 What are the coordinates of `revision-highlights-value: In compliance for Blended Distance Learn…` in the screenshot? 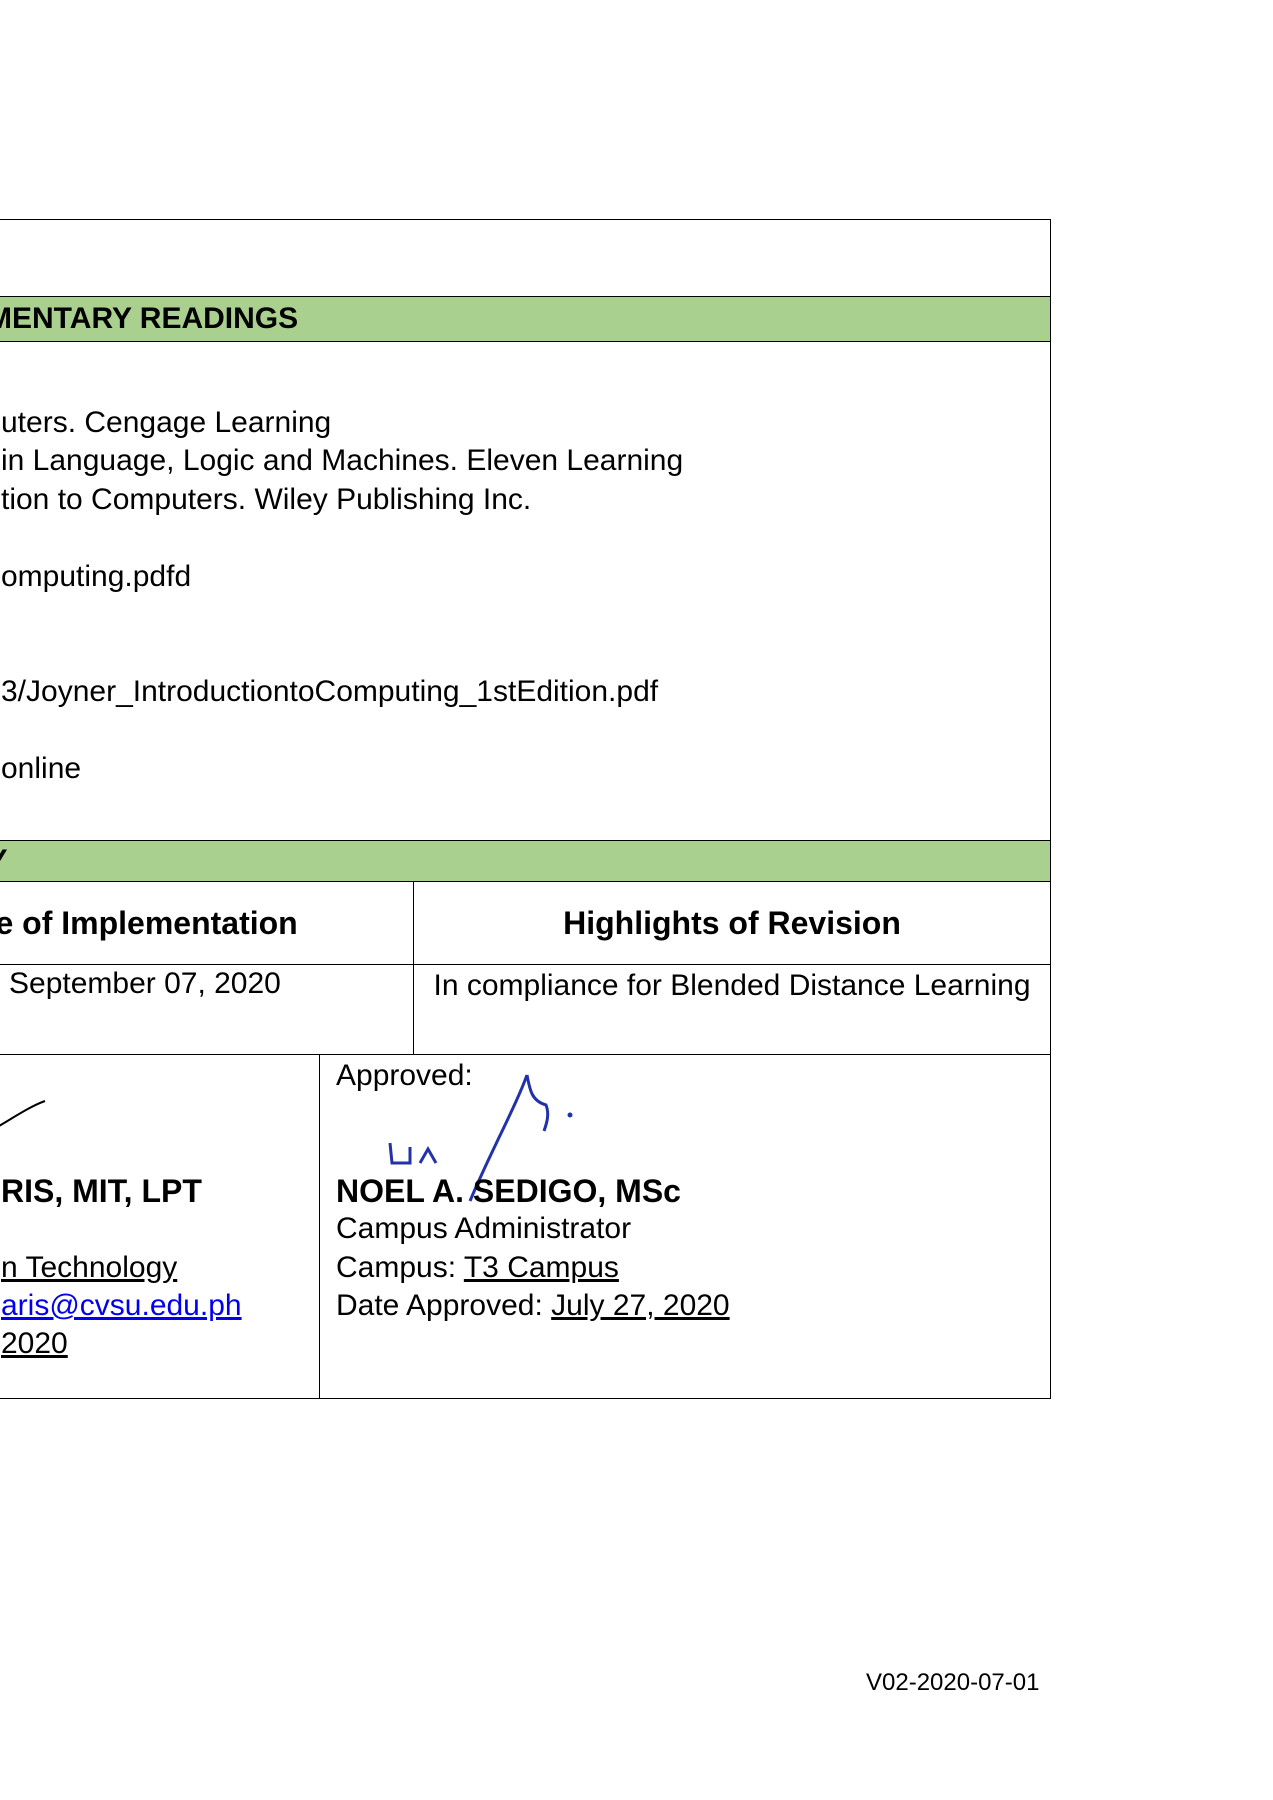 It's located at (732, 985).